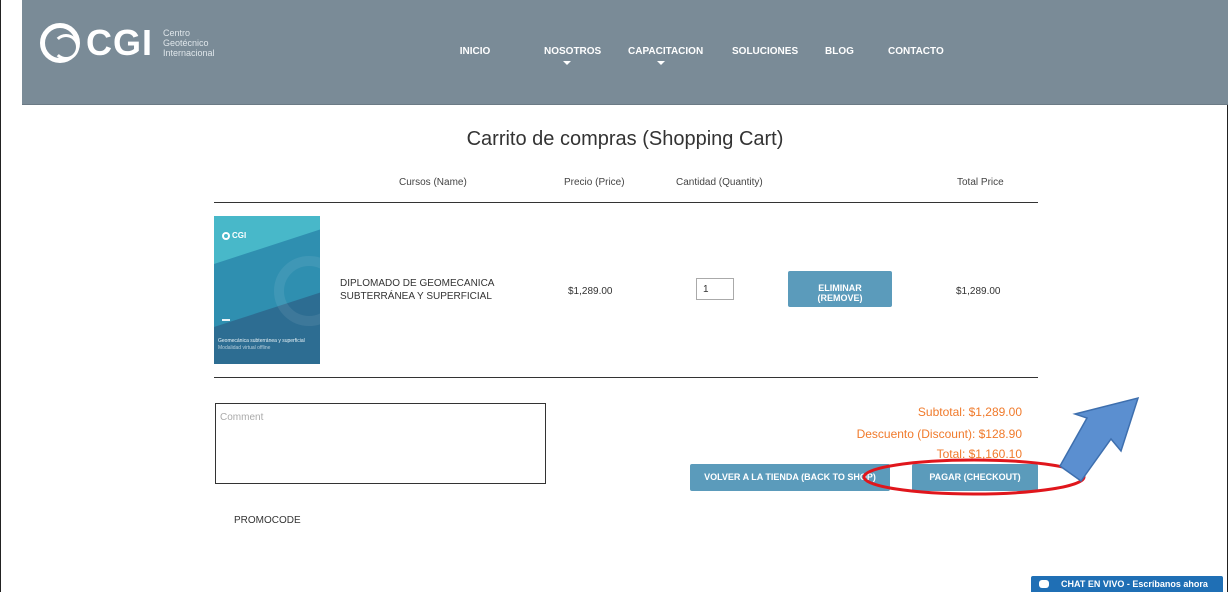 The height and width of the screenshot is (592, 1228). What do you see at coordinates (969, 412) in the screenshot?
I see `subtotal-text: Subtotal: $1,289.00` at bounding box center [969, 412].